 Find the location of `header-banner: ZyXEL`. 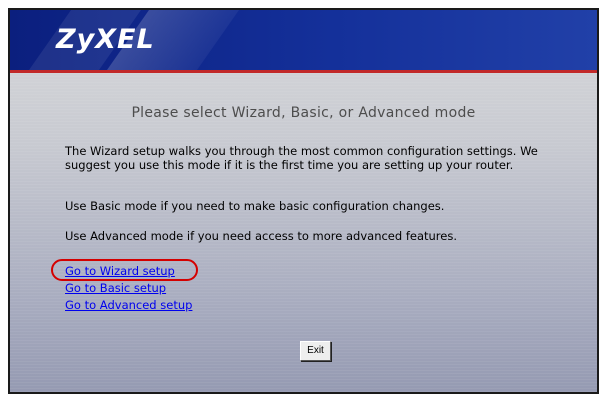

header-banner: ZyXEL is located at coordinates (303, 40).